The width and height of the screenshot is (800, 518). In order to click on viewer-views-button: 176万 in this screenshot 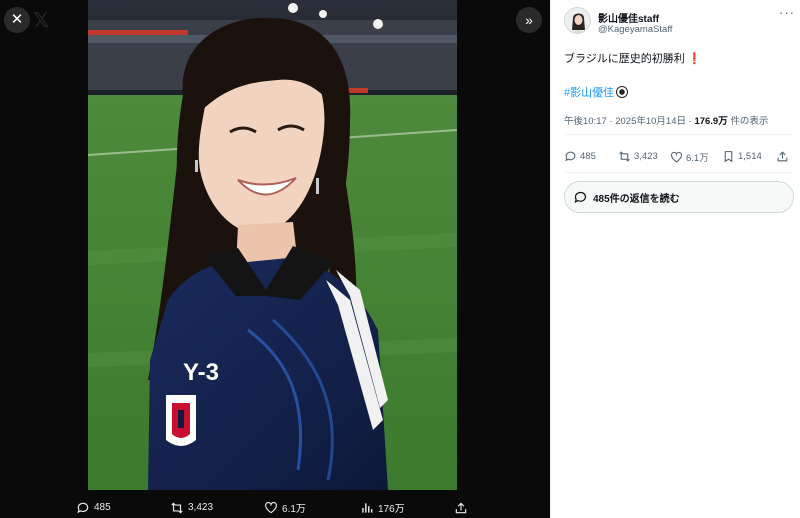, I will do `click(382, 507)`.